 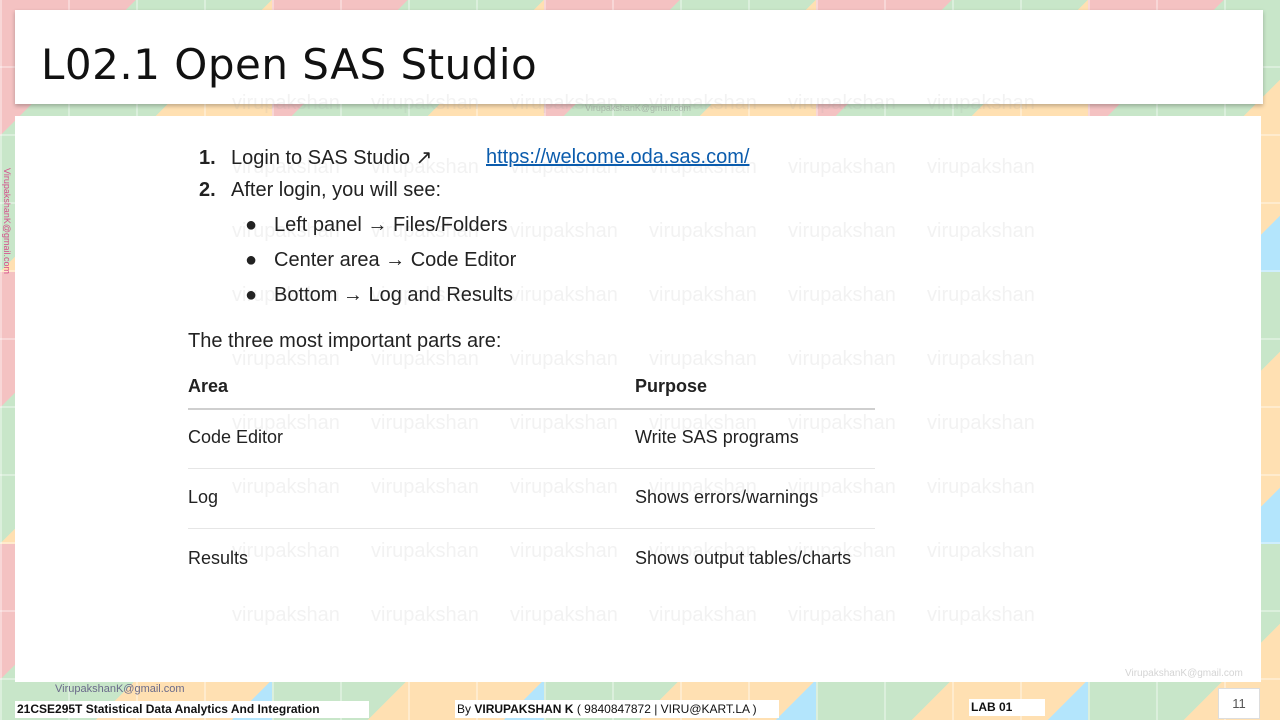 What do you see at coordinates (638, 108) in the screenshot?
I see `top-watermark-email: VirupakshanK@gmail.com` at bounding box center [638, 108].